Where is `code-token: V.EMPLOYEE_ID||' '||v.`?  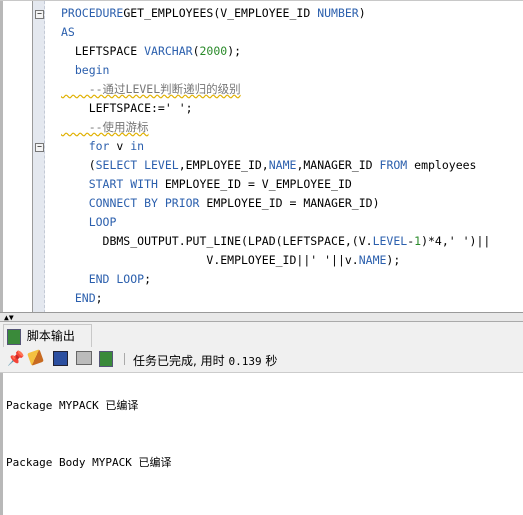
code-token: V.EMPLOYEE_ID||' '||v. is located at coordinates (210, 260).